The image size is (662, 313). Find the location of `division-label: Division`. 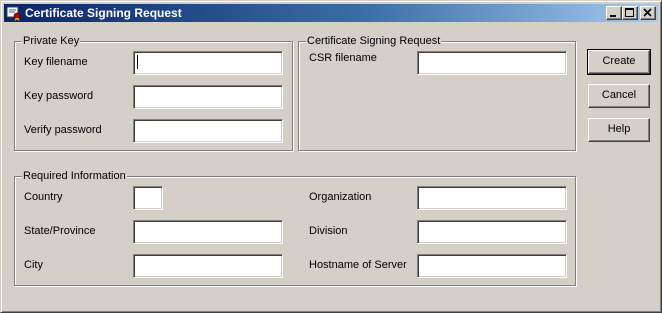

division-label: Division is located at coordinates (328, 231).